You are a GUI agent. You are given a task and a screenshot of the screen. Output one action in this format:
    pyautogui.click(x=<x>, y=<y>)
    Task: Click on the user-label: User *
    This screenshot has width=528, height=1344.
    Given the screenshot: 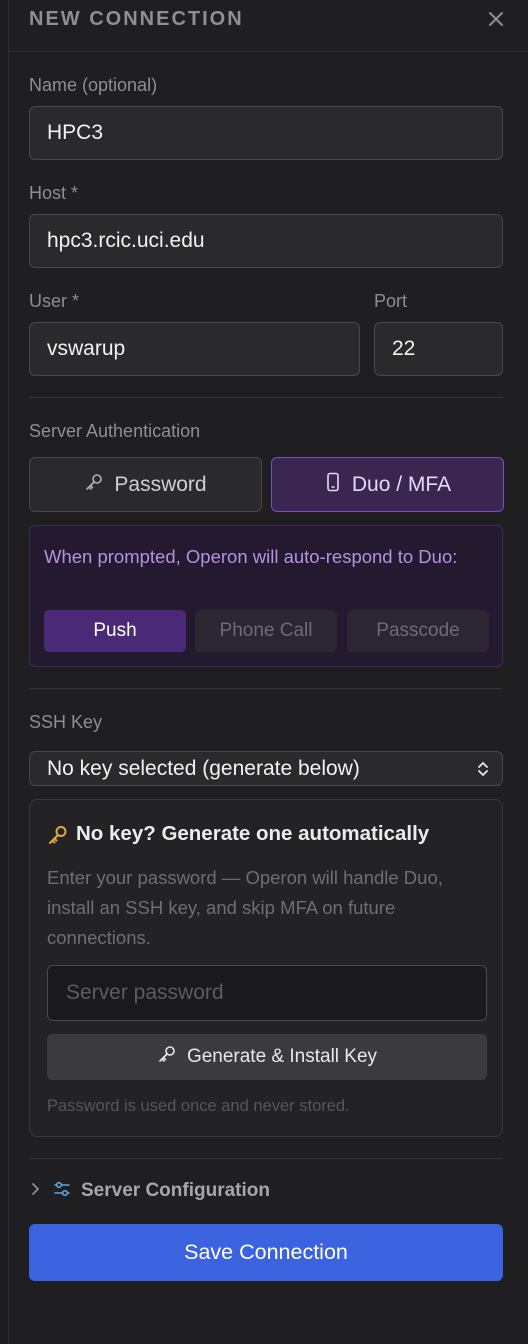 What is the action you would take?
    pyautogui.click(x=54, y=301)
    